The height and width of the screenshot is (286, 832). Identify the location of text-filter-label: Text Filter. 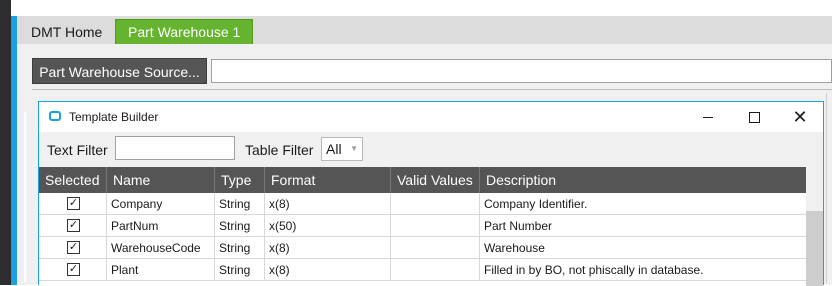
(77, 150).